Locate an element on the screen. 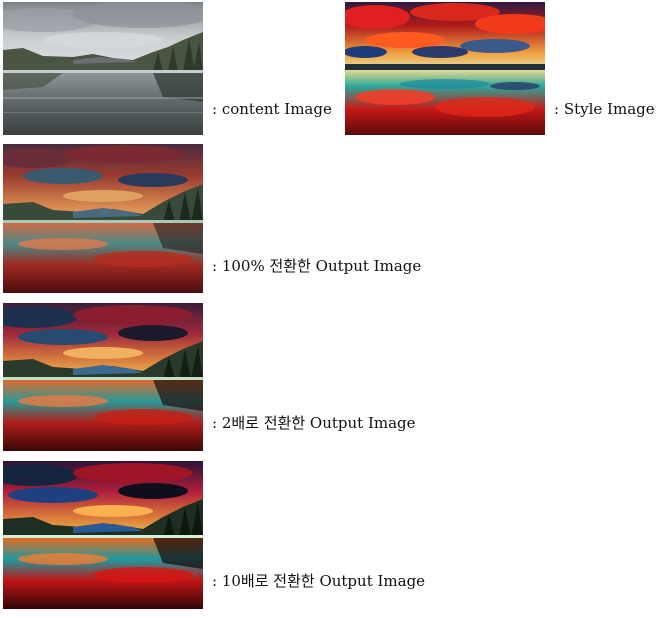 The width and height of the screenshot is (668, 618). content-image is located at coordinates (103, 68).